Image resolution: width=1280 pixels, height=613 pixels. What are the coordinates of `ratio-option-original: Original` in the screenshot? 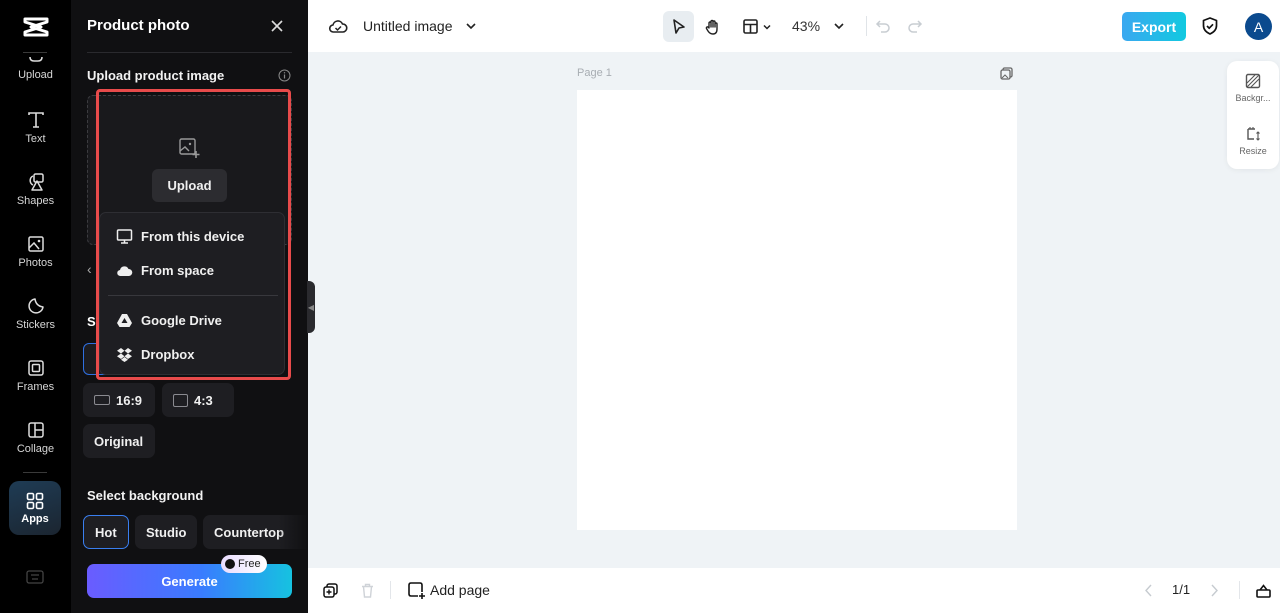 It's located at (119, 441).